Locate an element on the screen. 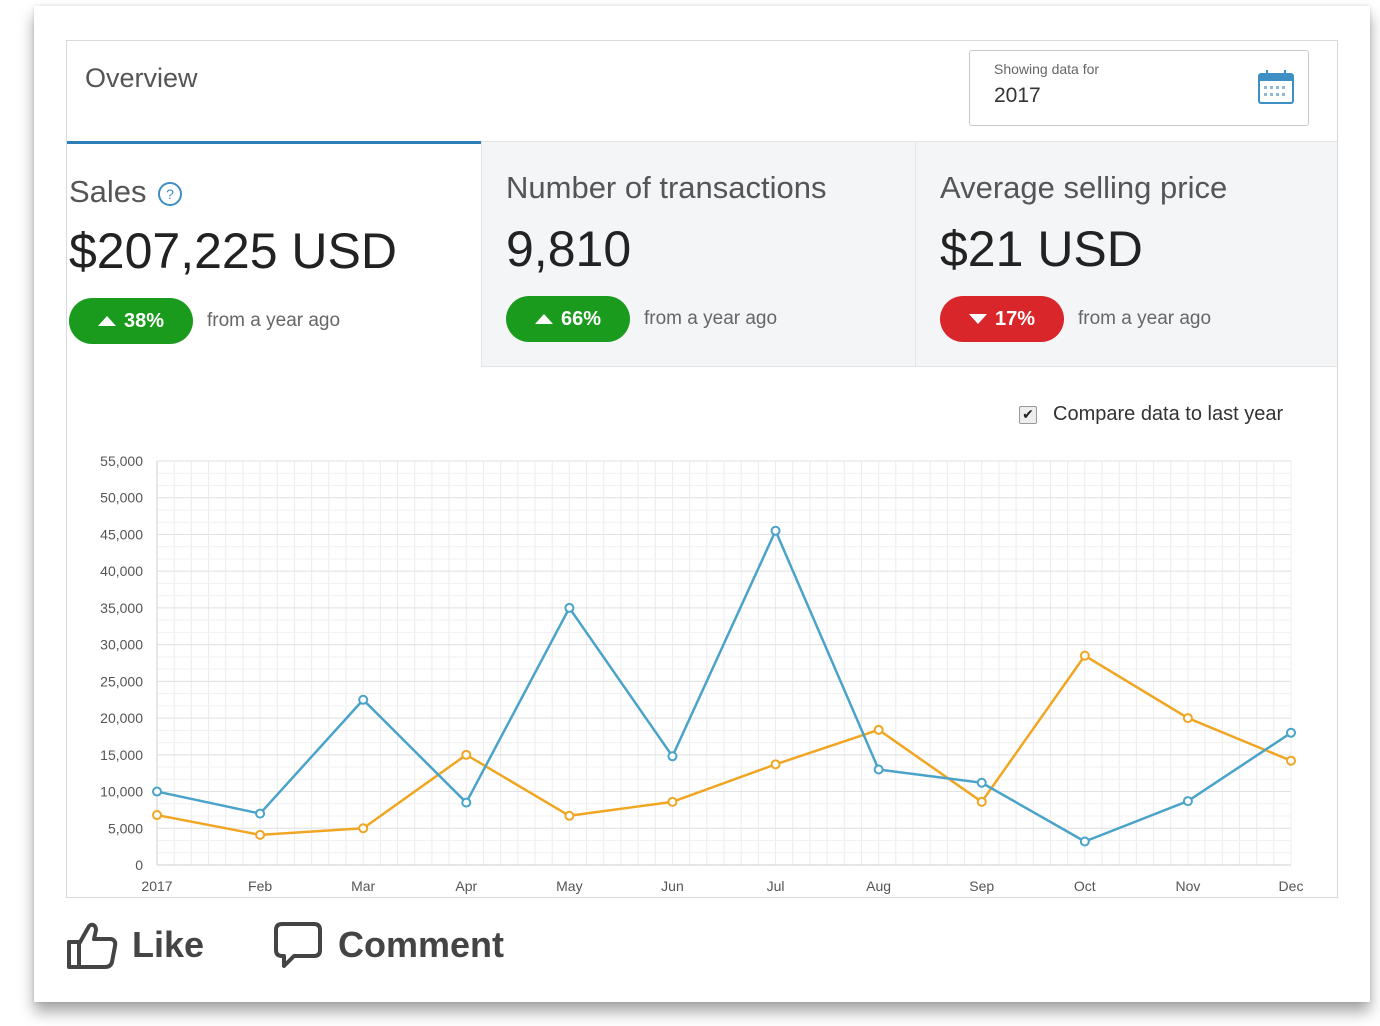 The image size is (1380, 1026). date-picker: Showing data for 2017 is located at coordinates (1139, 88).